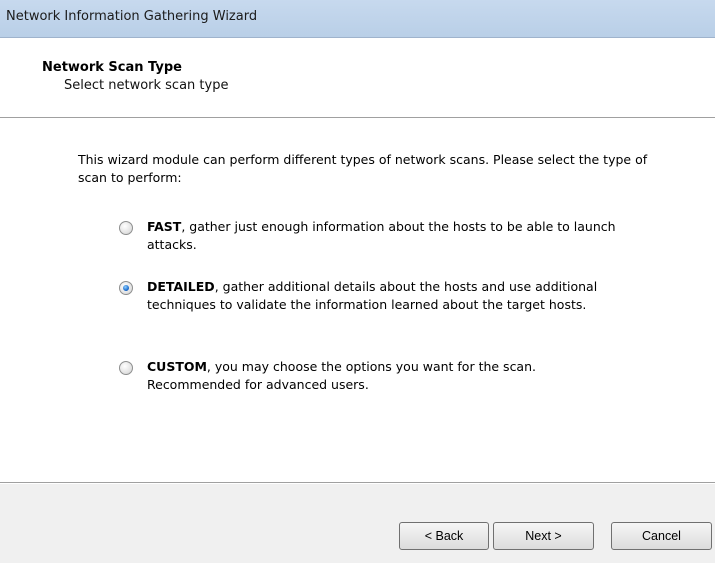  Describe the element at coordinates (357, 19) in the screenshot. I see `title-bar: Network Information Gathering Wizard` at that location.